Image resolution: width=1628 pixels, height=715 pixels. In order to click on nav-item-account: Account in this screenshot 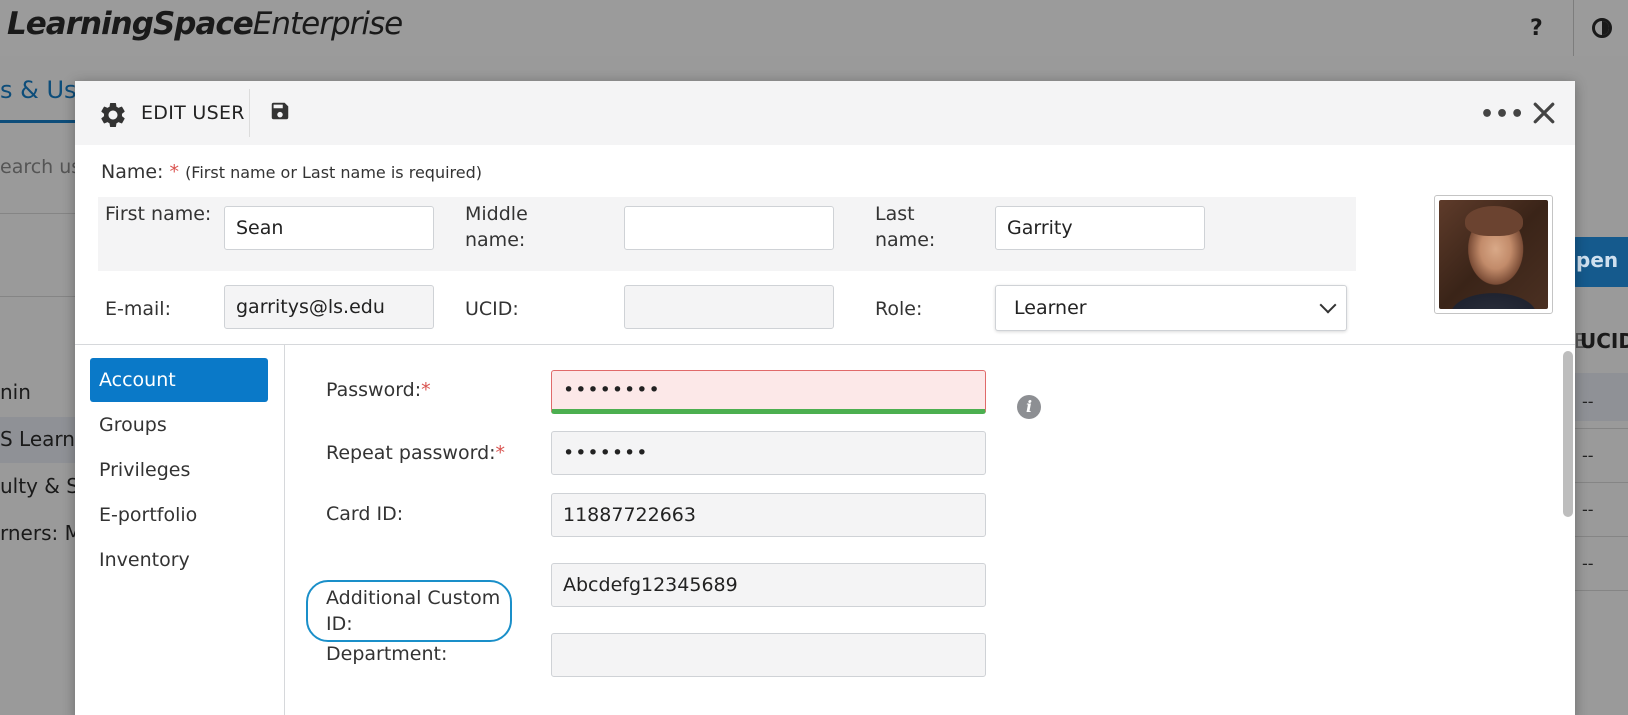, I will do `click(179, 380)`.